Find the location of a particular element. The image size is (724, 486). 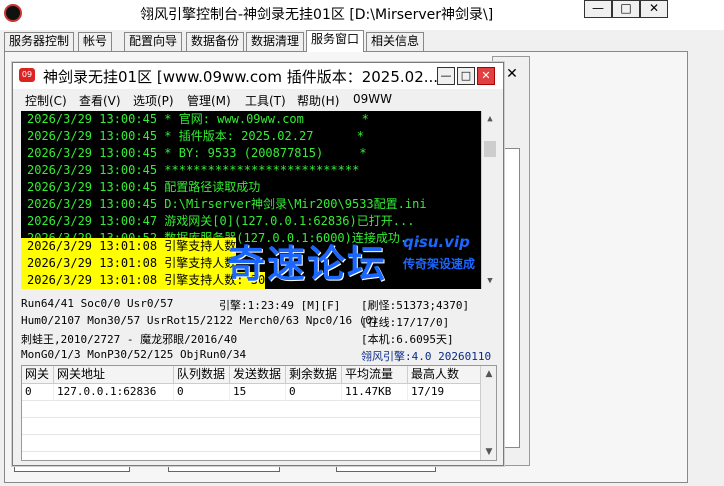

tab-data-cleanup: 数据清理 is located at coordinates (275, 41).